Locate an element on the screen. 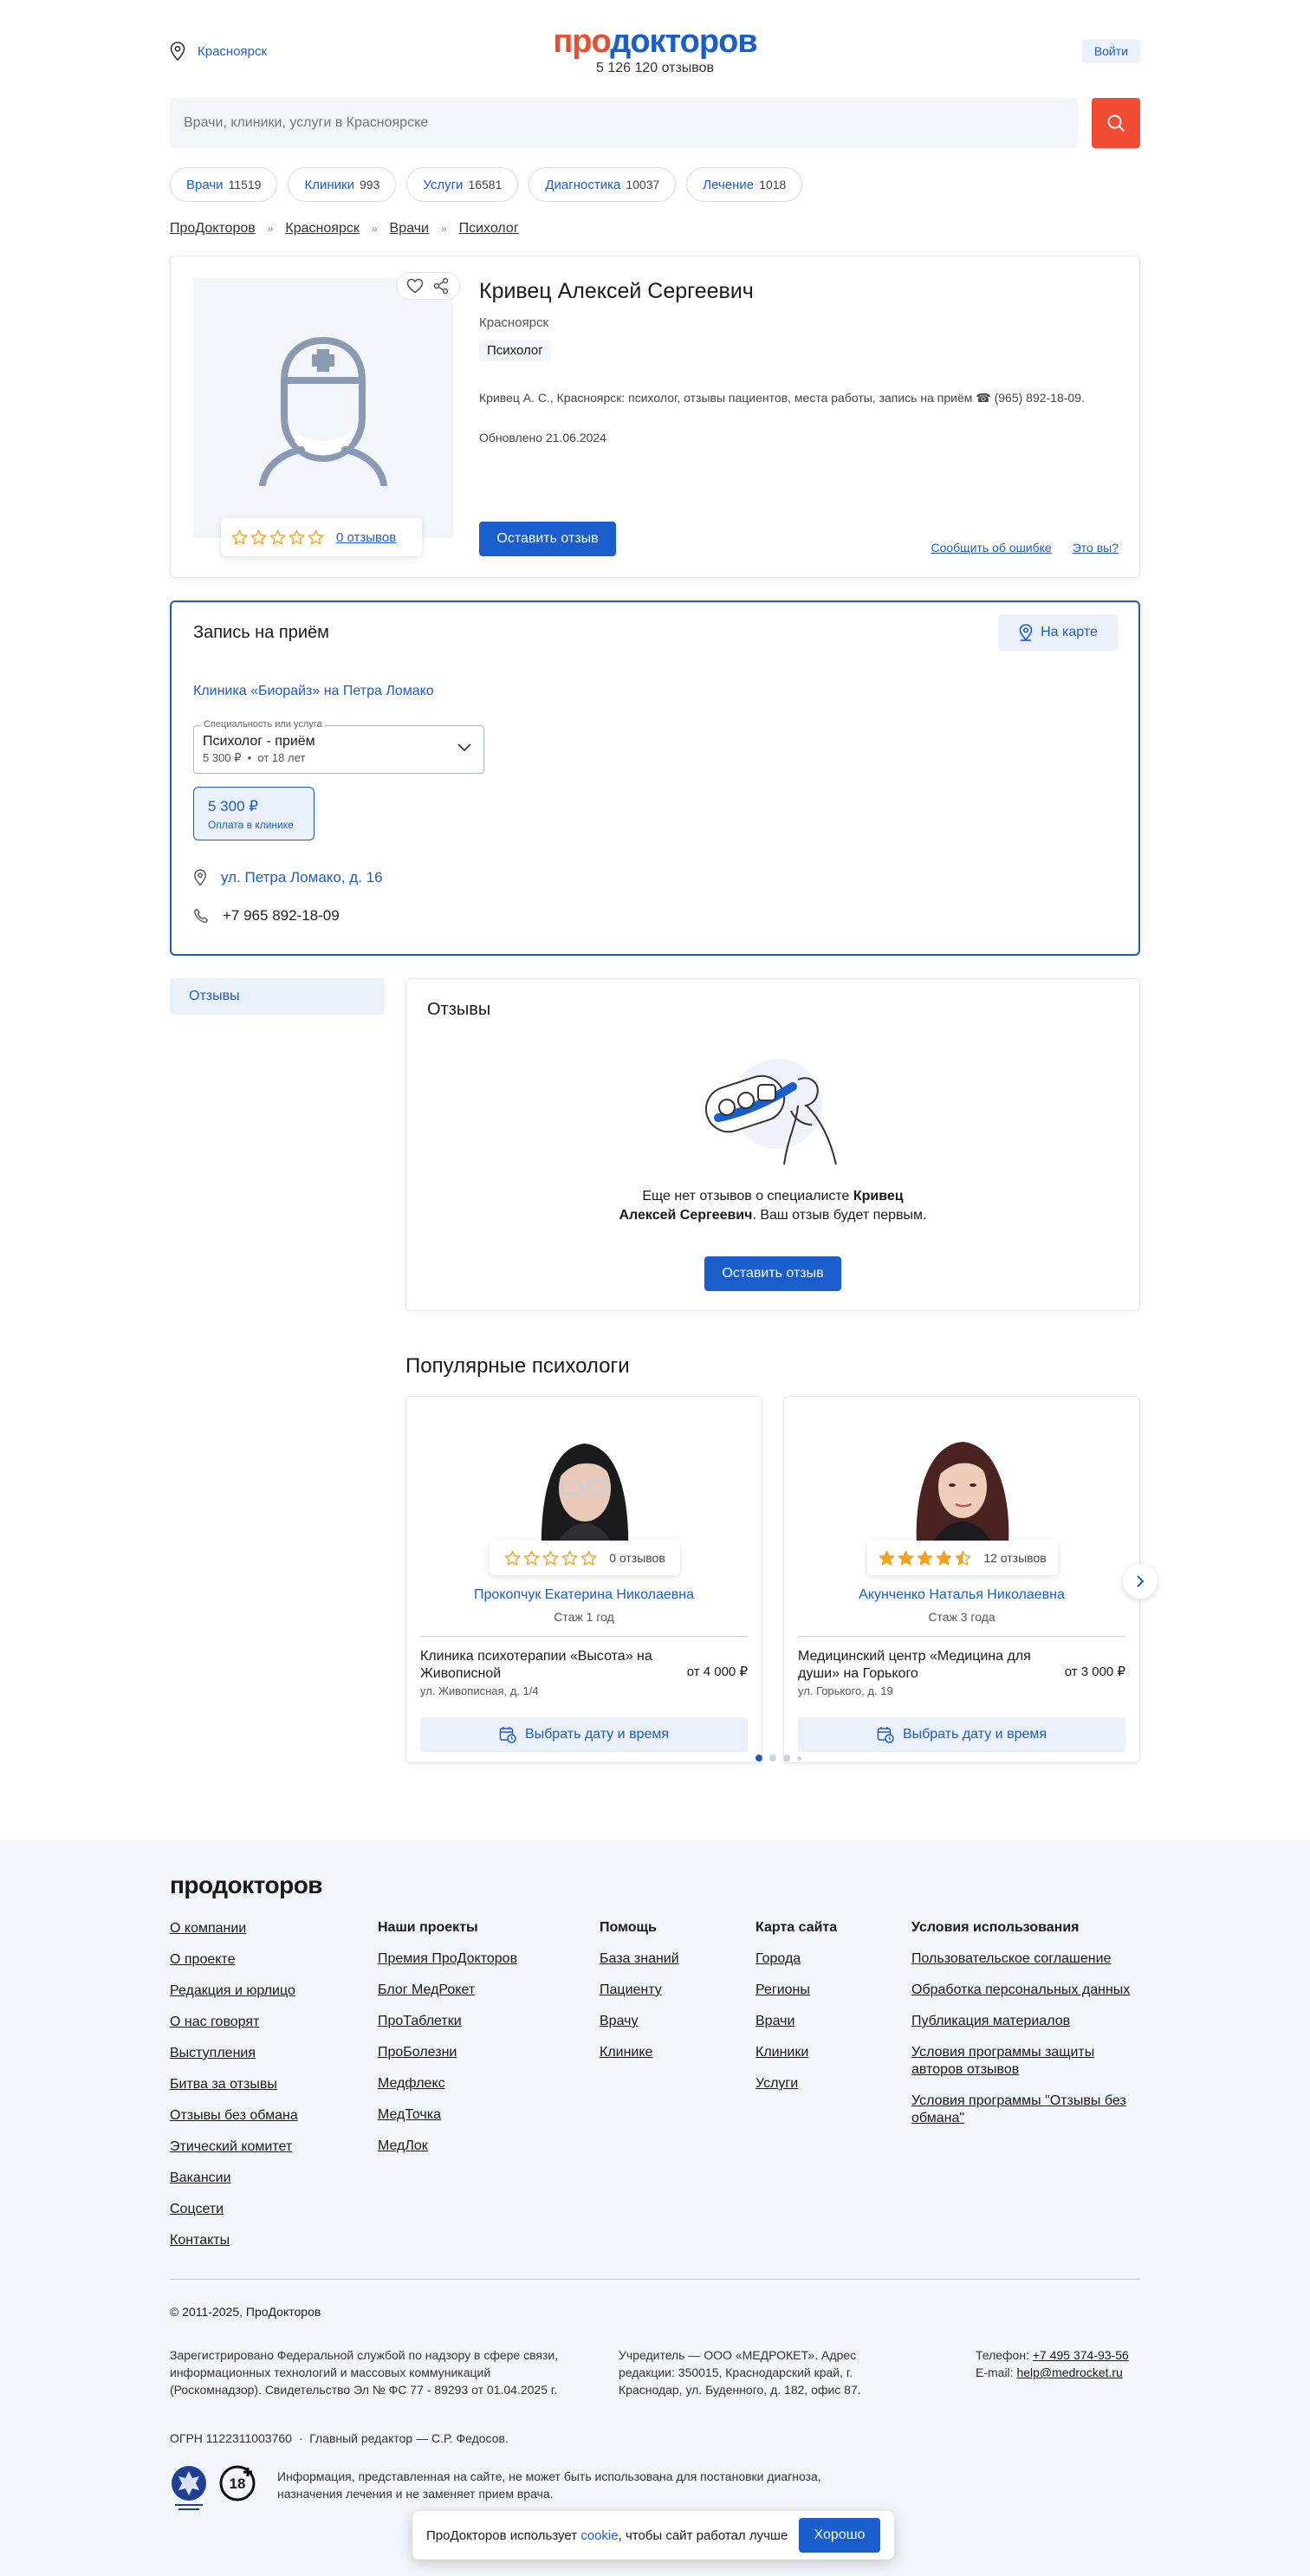  cookie-link: cookie is located at coordinates (599, 2536).